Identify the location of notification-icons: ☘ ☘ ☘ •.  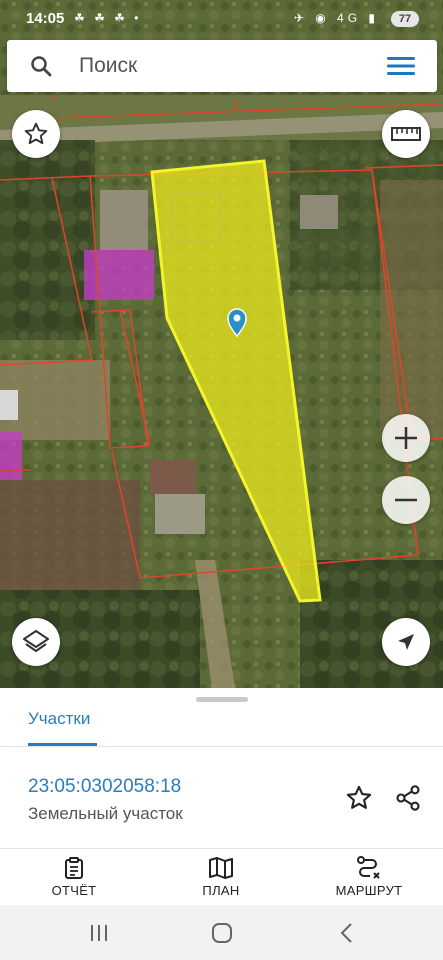
(108, 18).